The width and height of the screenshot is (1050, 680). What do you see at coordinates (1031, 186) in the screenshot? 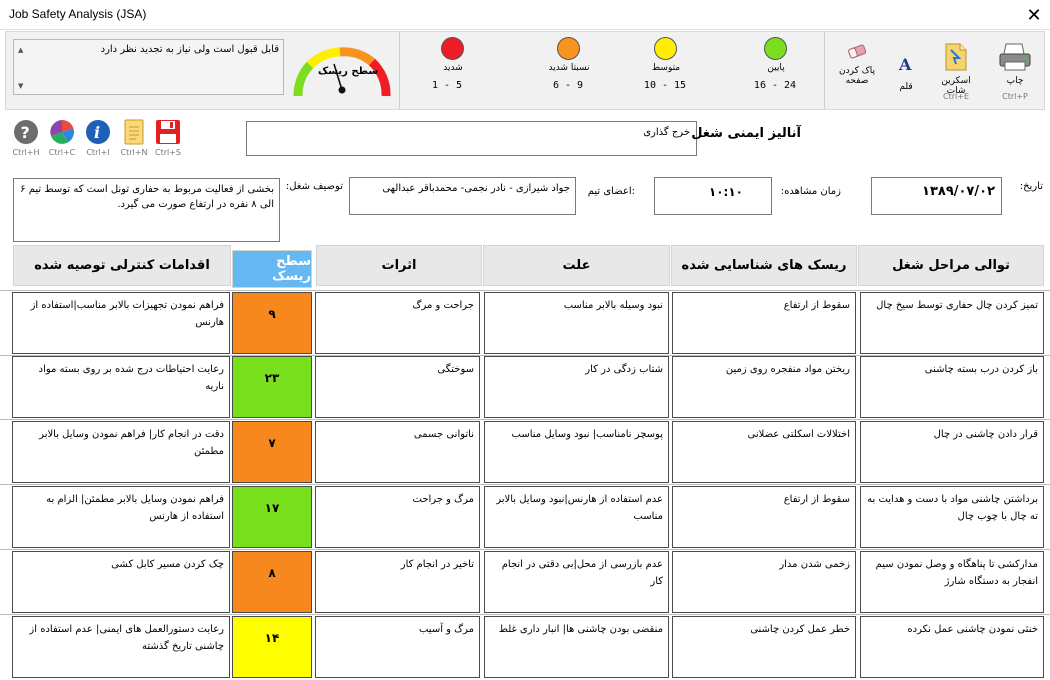
I see `date-label: تاریخ:` at bounding box center [1031, 186].